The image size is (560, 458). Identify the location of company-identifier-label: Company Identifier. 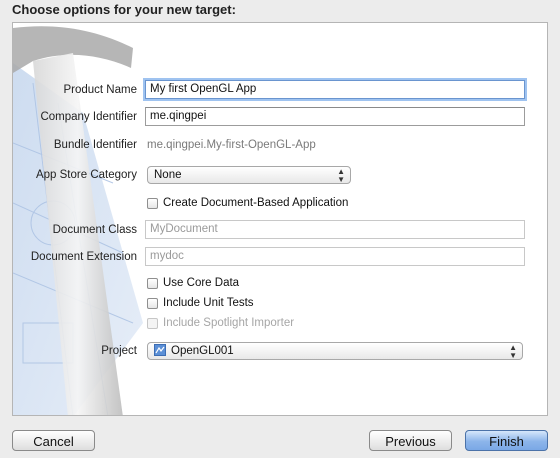
(88, 117).